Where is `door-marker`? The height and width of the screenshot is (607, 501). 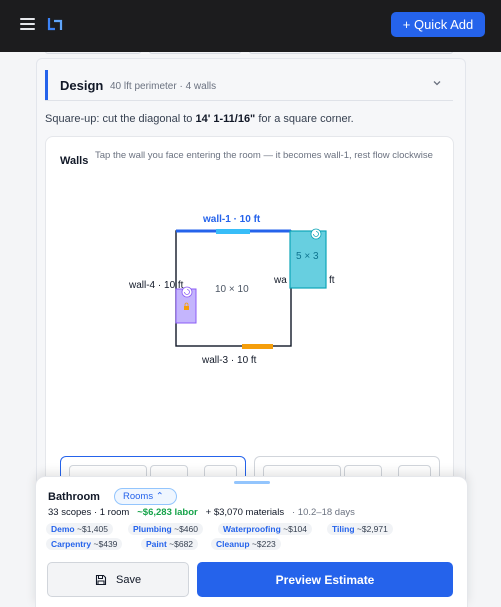 door-marker is located at coordinates (257, 346).